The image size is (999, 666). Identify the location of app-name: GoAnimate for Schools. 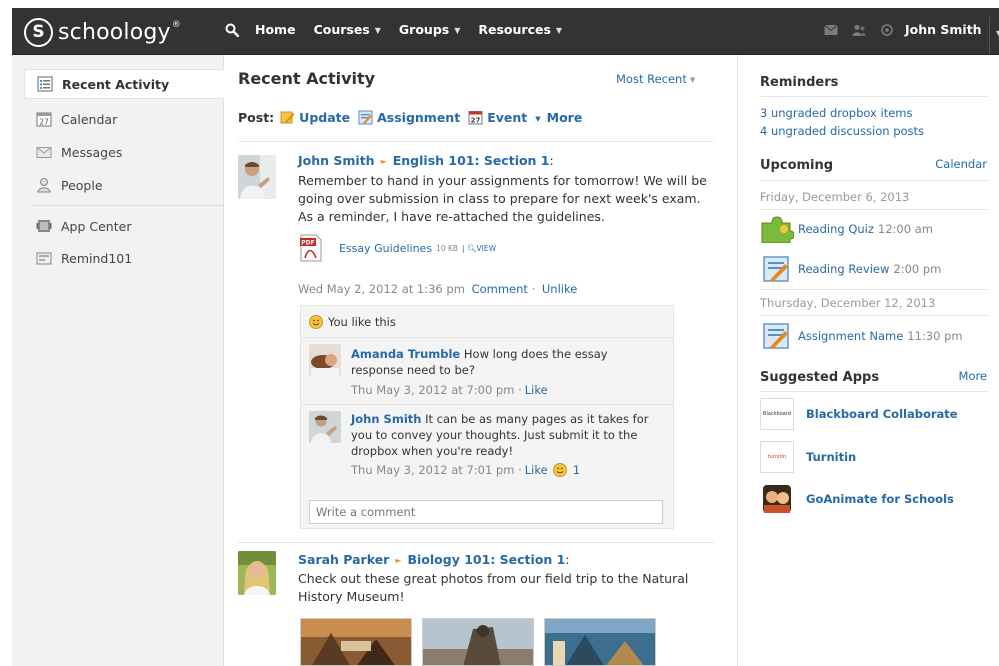
(880, 499).